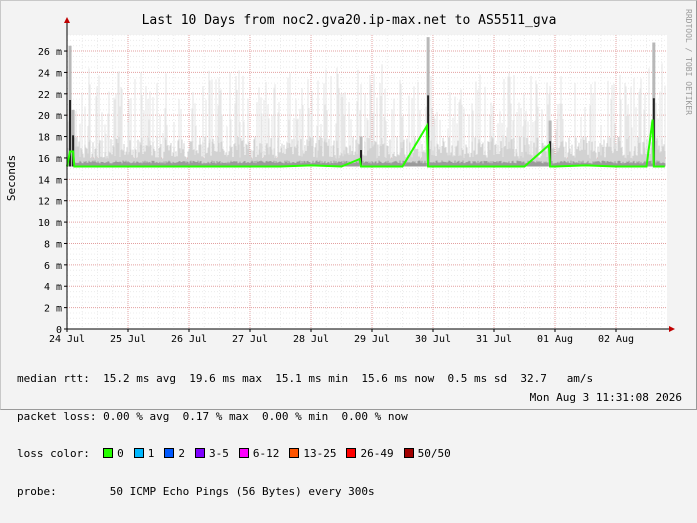 The width and height of the screenshot is (697, 523). What do you see at coordinates (555, 339) in the screenshot?
I see `x-tick-label: 01 Aug` at bounding box center [555, 339].